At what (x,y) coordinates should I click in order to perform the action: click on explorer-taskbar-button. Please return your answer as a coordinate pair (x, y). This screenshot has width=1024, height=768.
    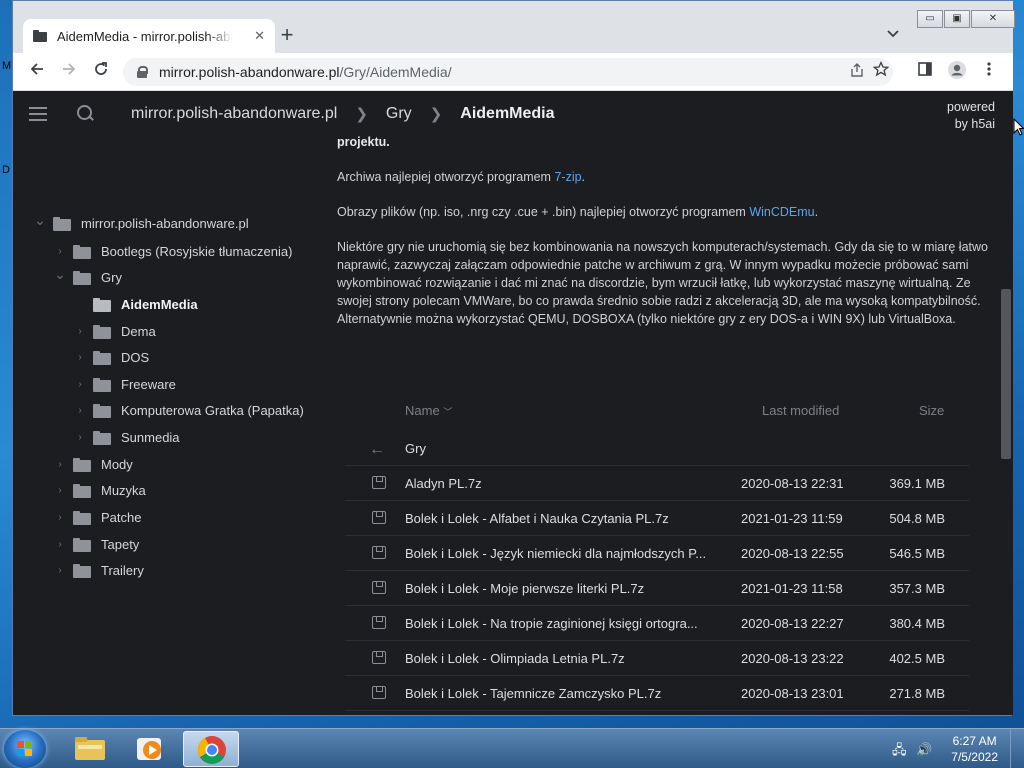
    Looking at the image, I should click on (90, 749).